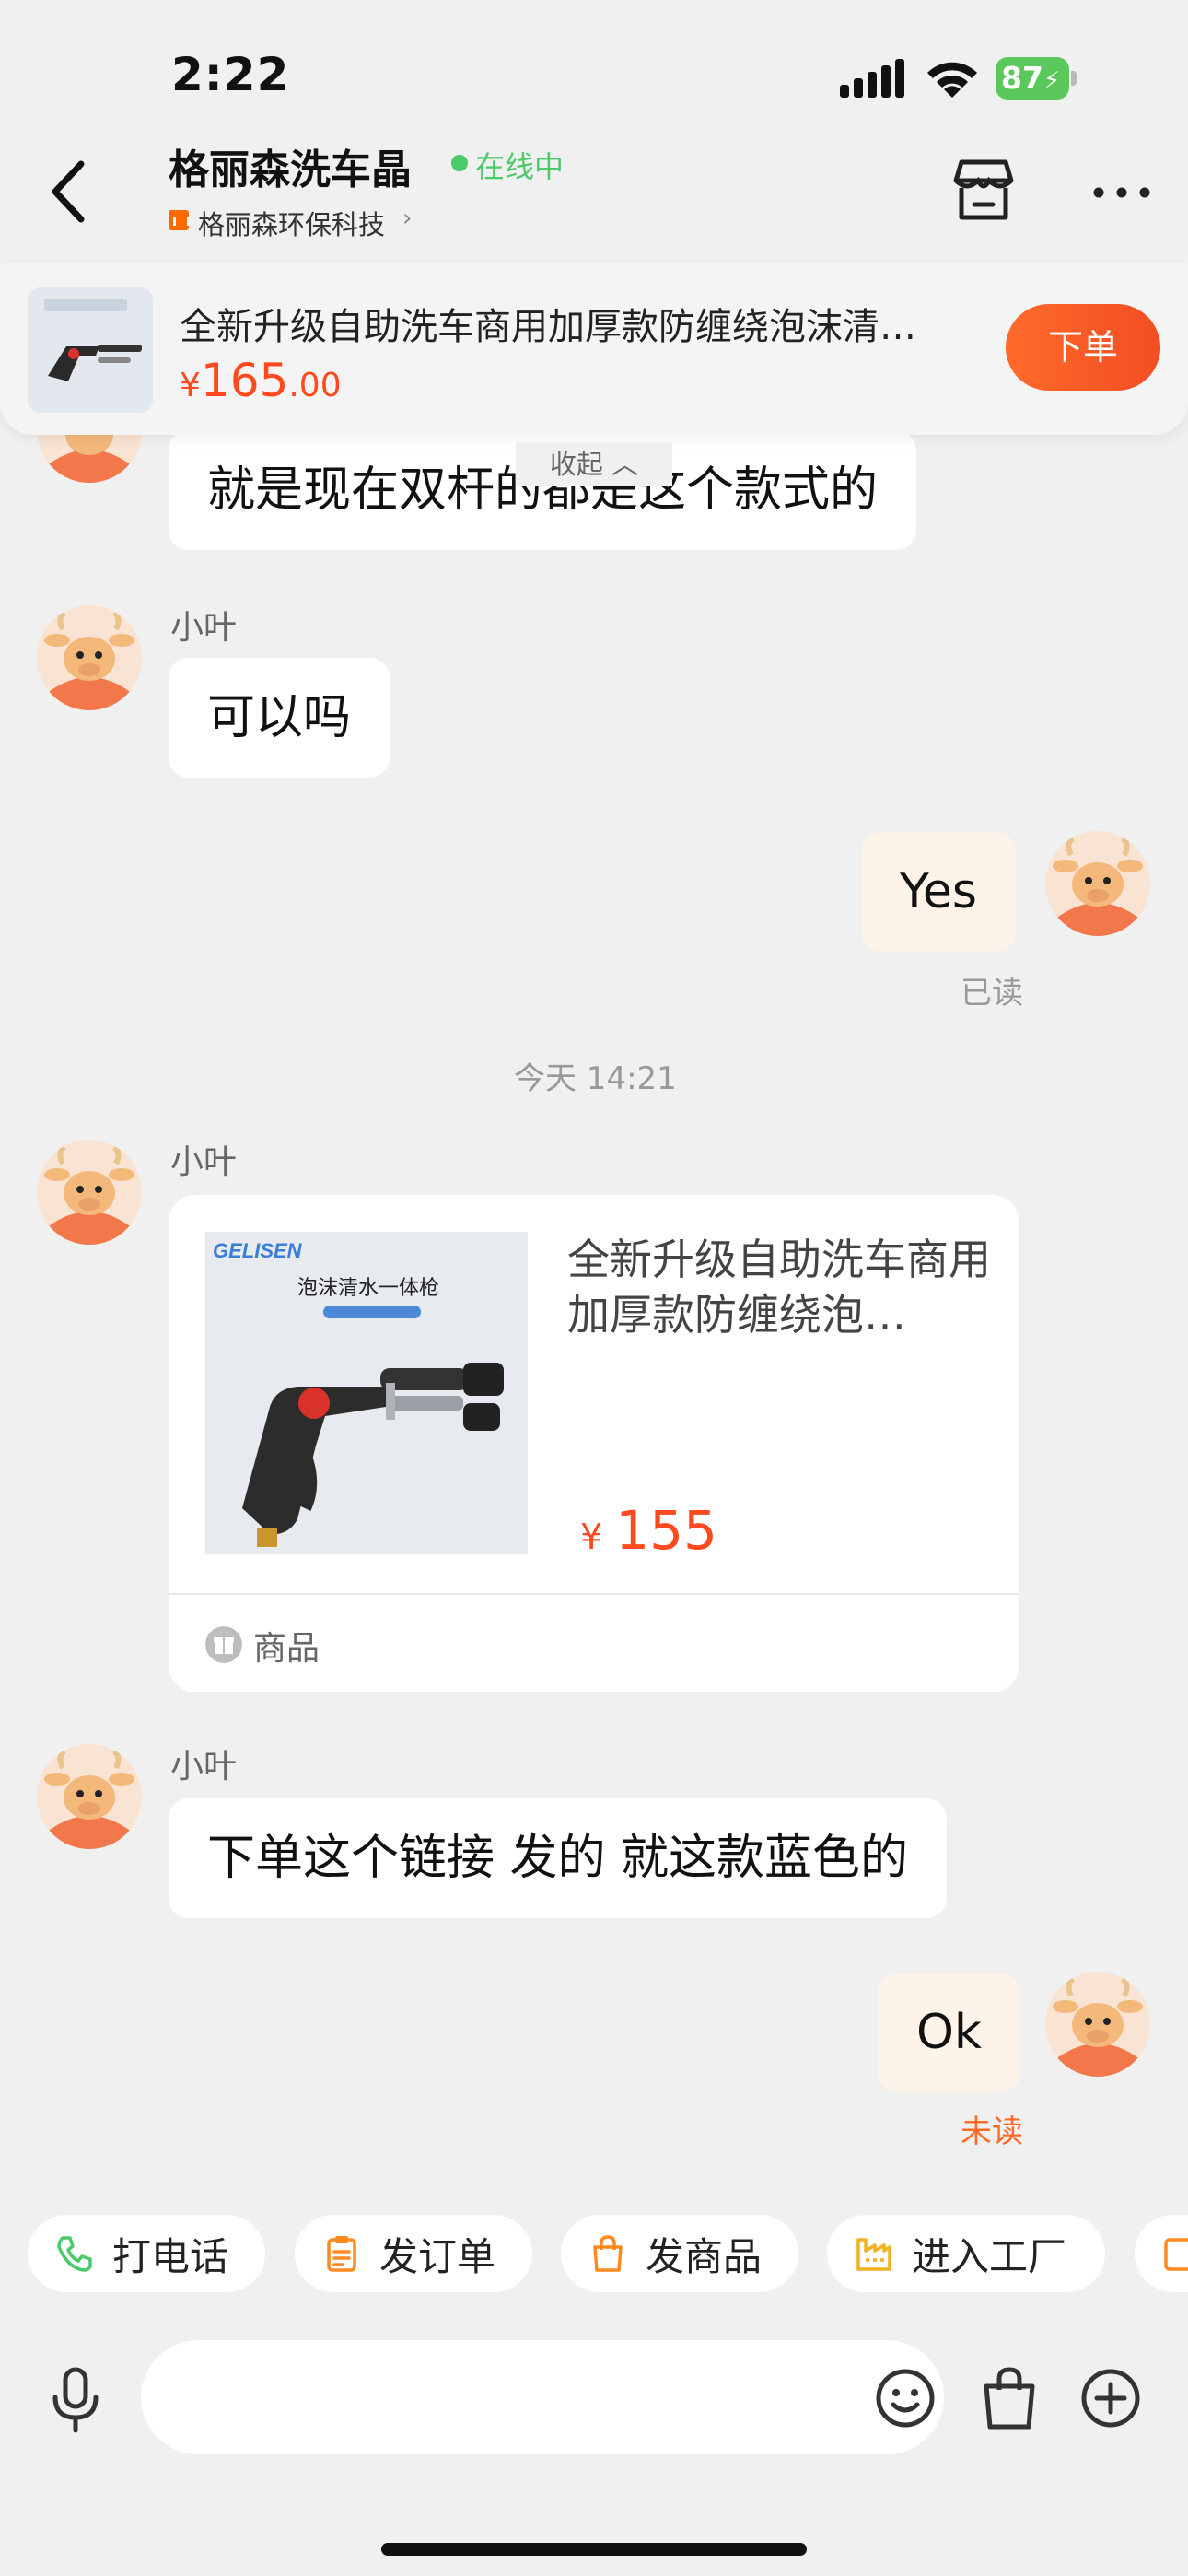  What do you see at coordinates (1022, 78) in the screenshot?
I see `battery-level: 87` at bounding box center [1022, 78].